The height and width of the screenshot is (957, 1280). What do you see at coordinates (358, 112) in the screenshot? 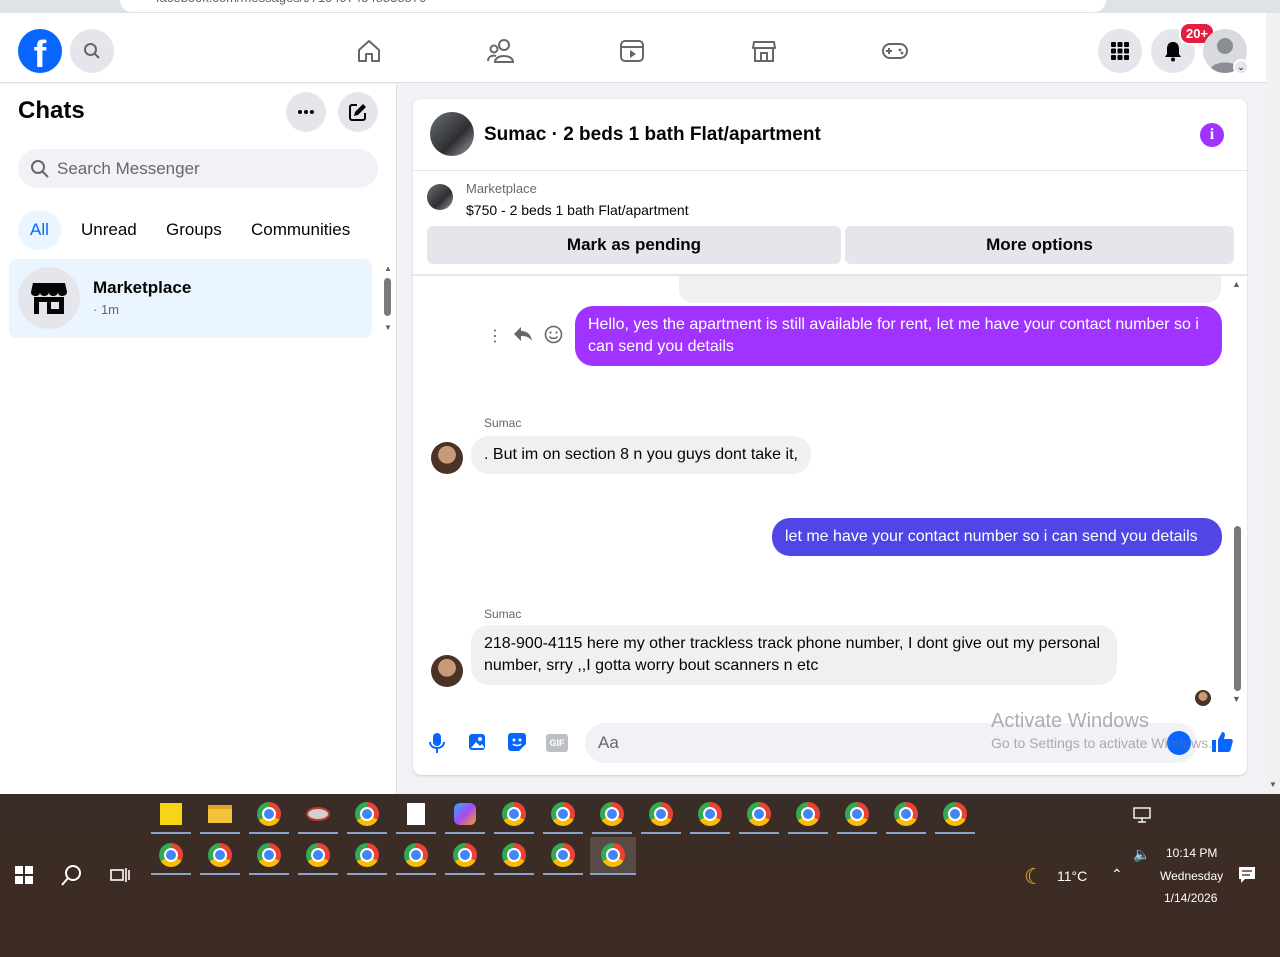
I see `new-message-button` at bounding box center [358, 112].